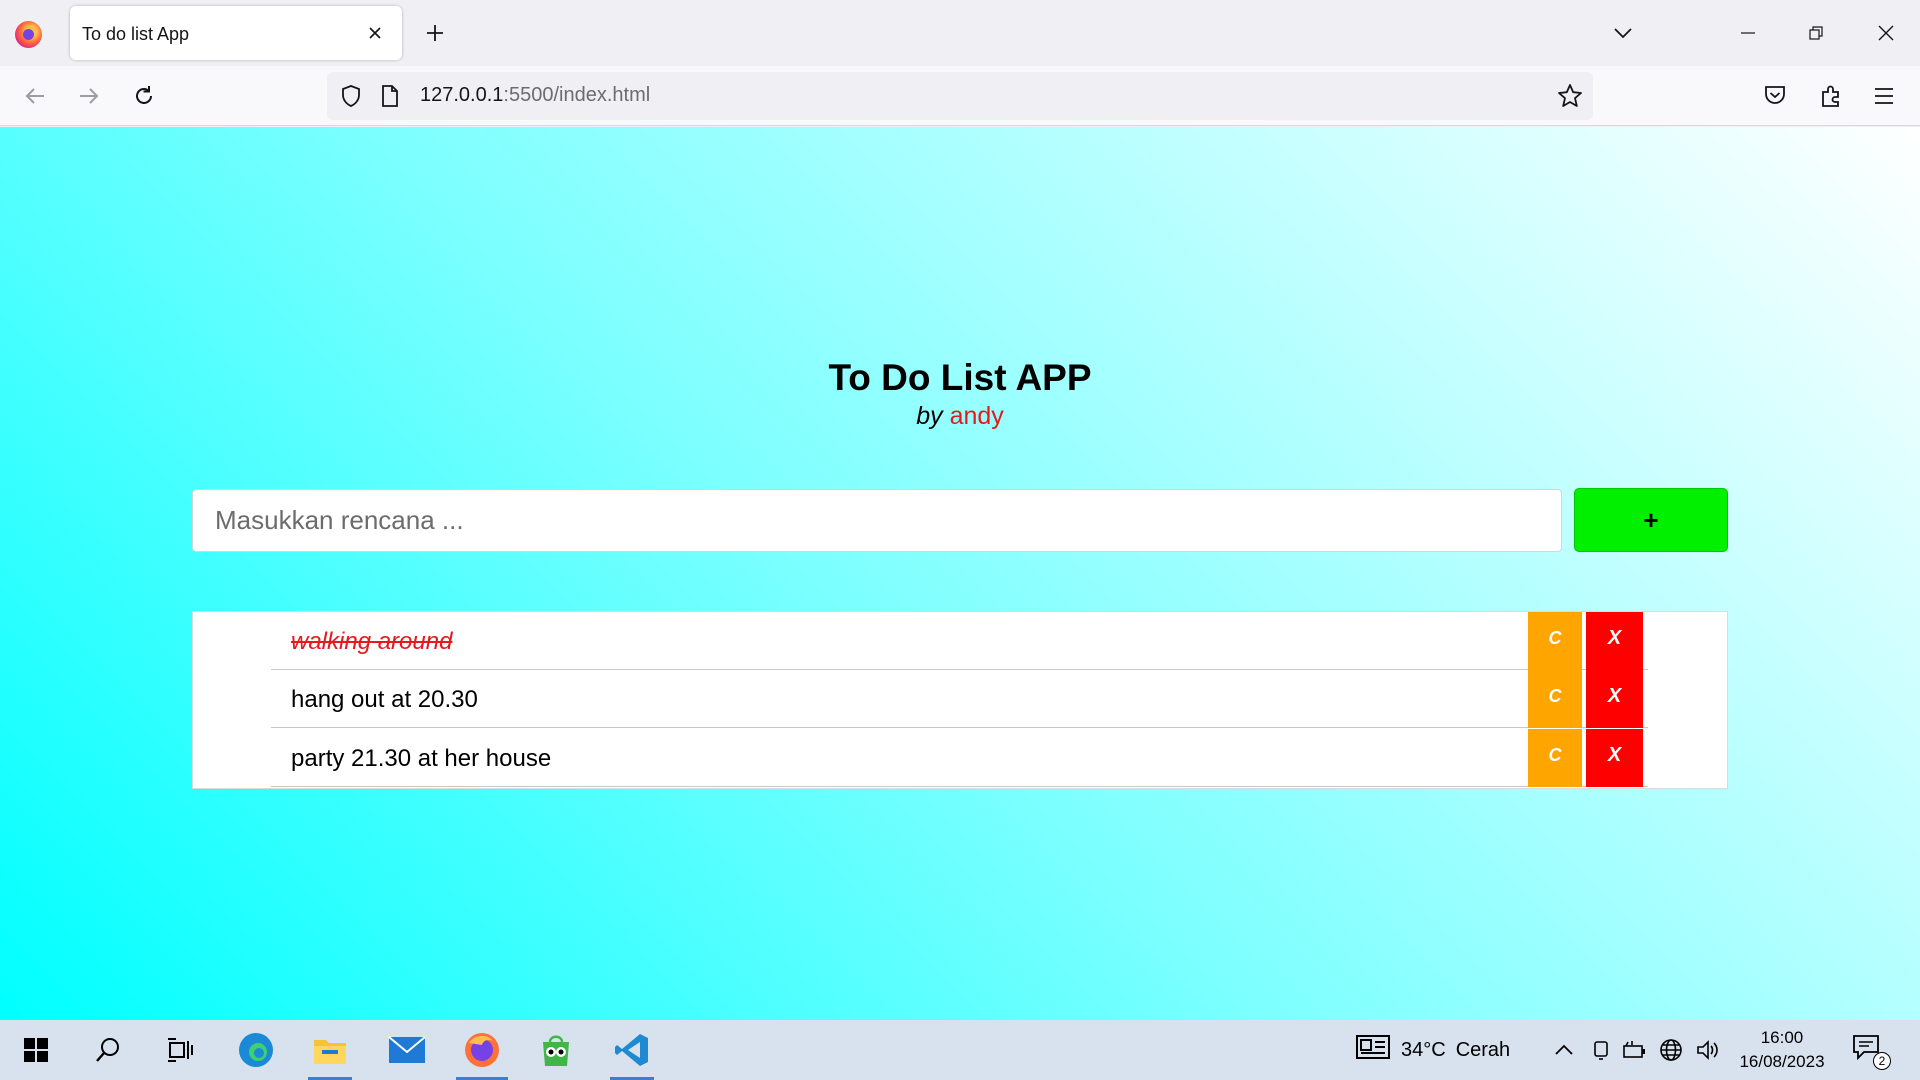  Describe the element at coordinates (1651, 520) in the screenshot. I see `add-todo-button: +` at that location.